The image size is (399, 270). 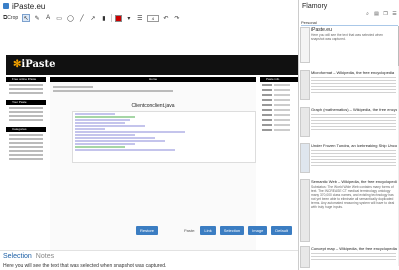 What do you see at coordinates (153, 106) in the screenshot?
I see `paste-file-name: Clientconclient.java` at bounding box center [153, 106].